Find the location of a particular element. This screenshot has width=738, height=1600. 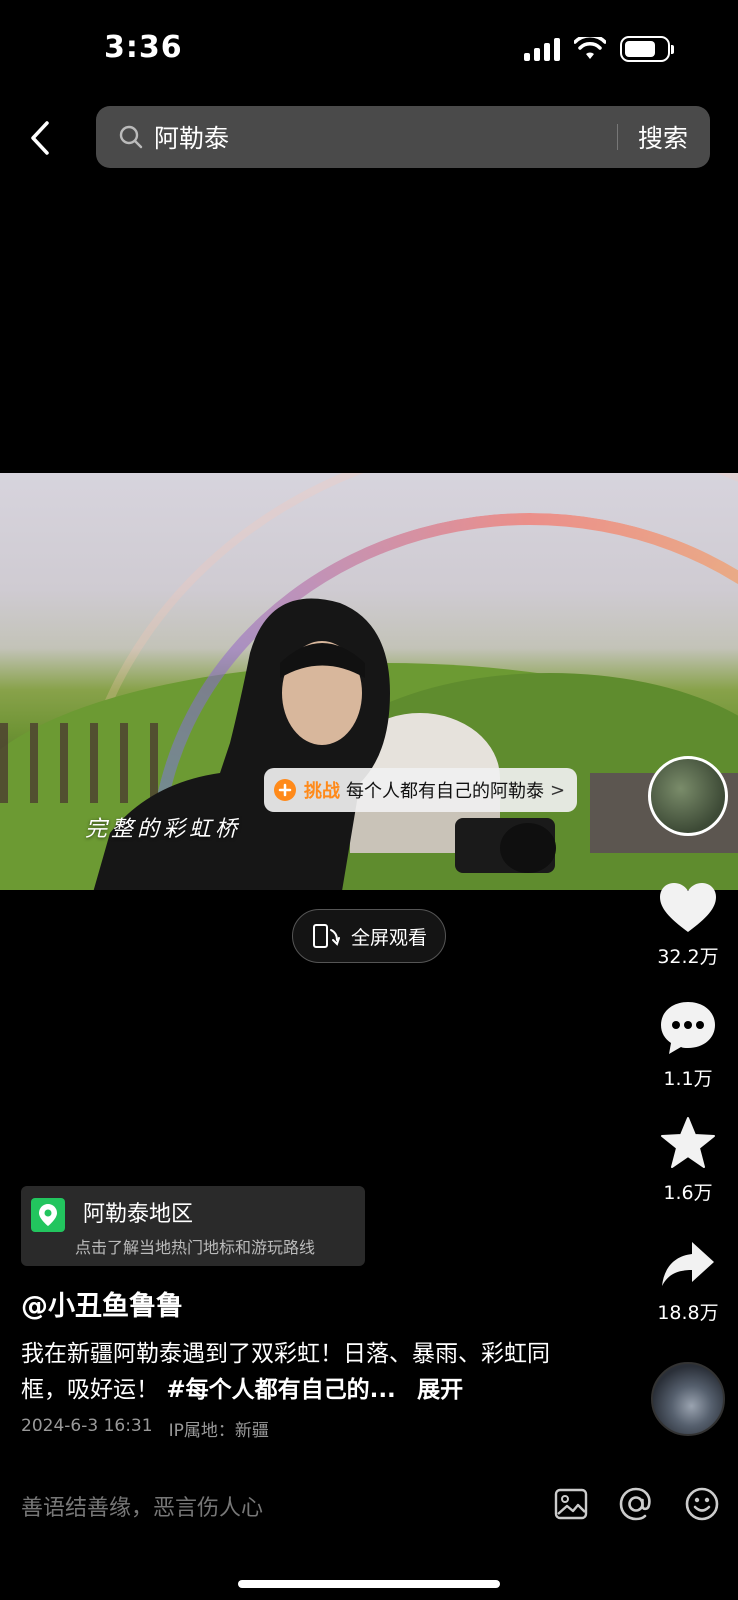

ip-location: IP属地：新疆 is located at coordinates (218, 1431).